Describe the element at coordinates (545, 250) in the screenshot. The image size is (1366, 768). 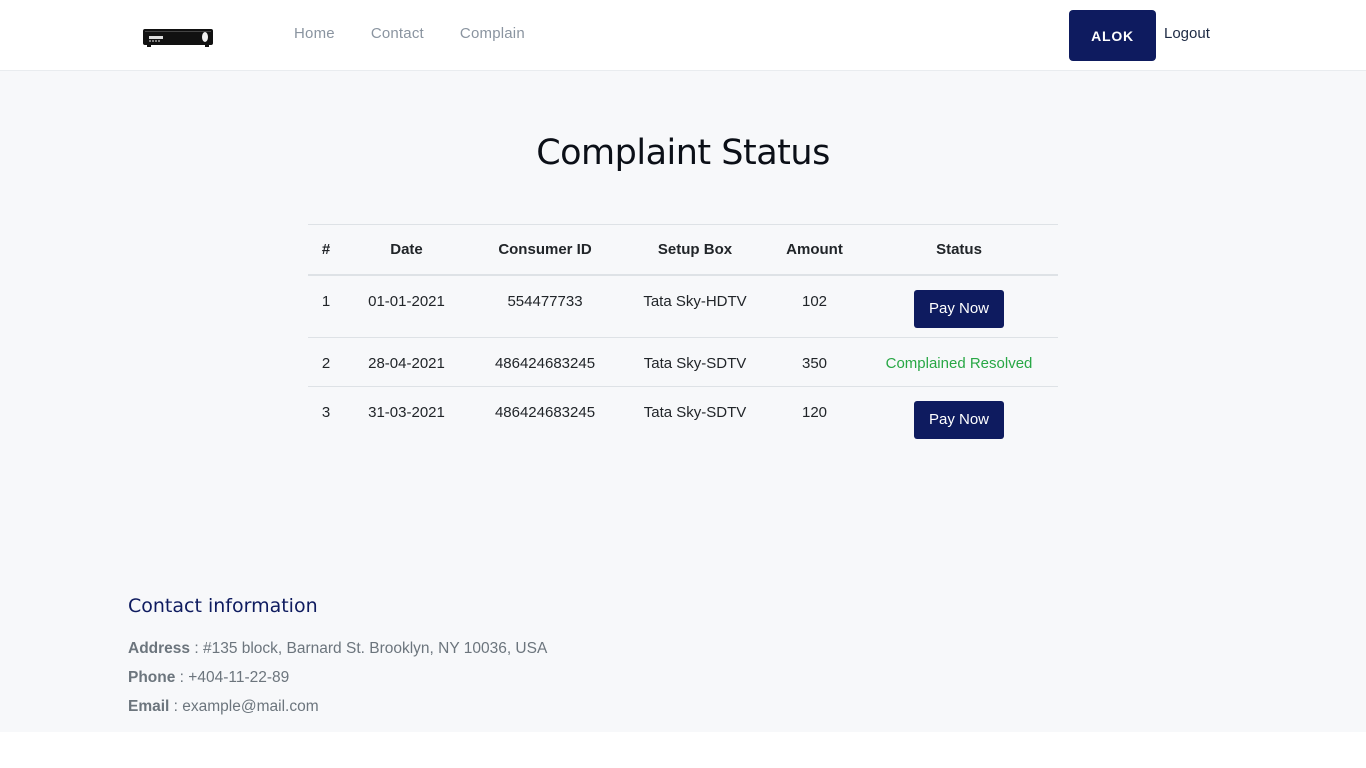
I see `column-header-consumer-id: Consumer ID` at that location.